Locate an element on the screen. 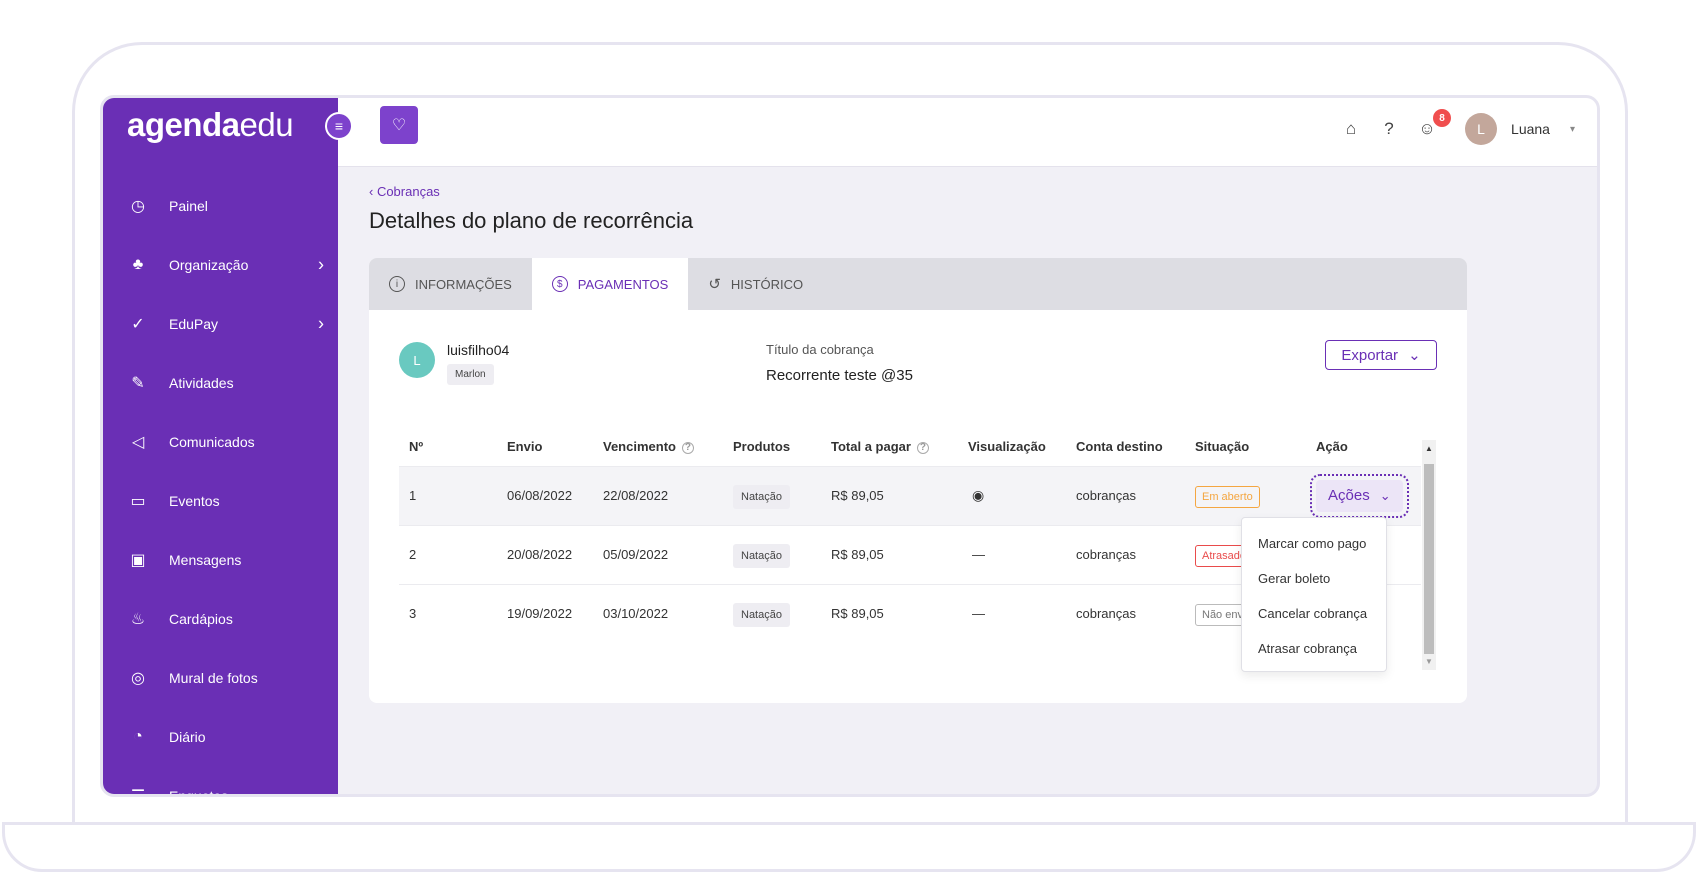 Image resolution: width=1700 pixels, height=877 pixels. col-header-situacao: Situação is located at coordinates (1222, 447).